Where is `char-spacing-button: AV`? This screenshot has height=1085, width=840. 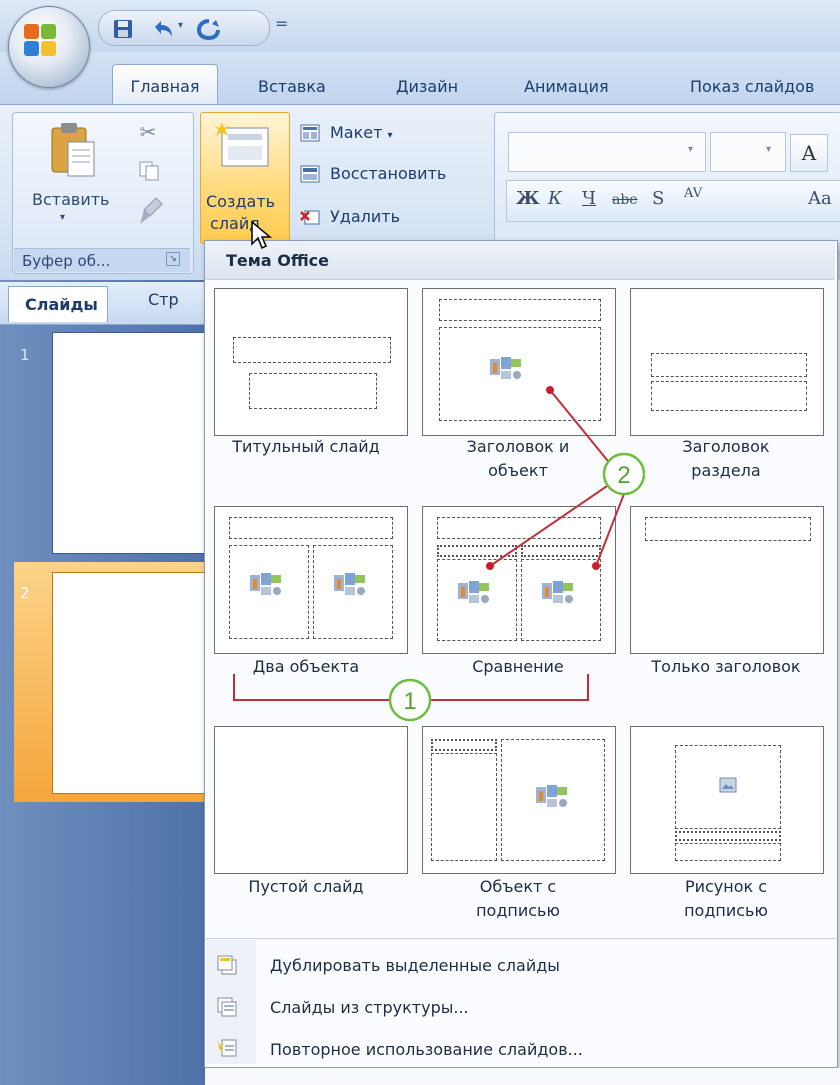 char-spacing-button: AV is located at coordinates (693, 193).